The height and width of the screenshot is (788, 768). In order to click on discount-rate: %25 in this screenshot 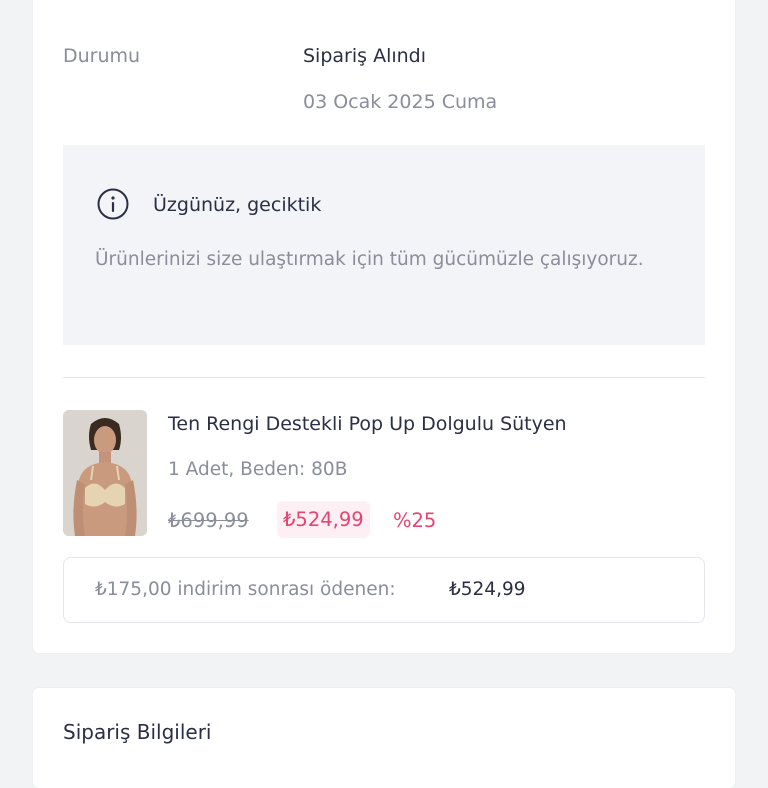, I will do `click(415, 520)`.